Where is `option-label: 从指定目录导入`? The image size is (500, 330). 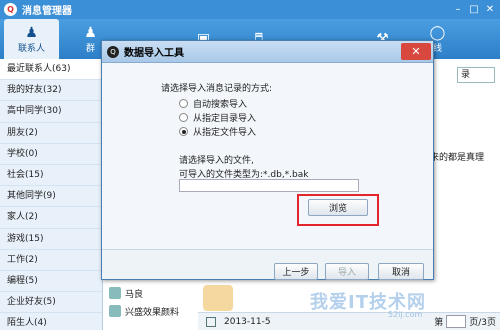
option-label: 从指定目录导入 is located at coordinates (225, 119).